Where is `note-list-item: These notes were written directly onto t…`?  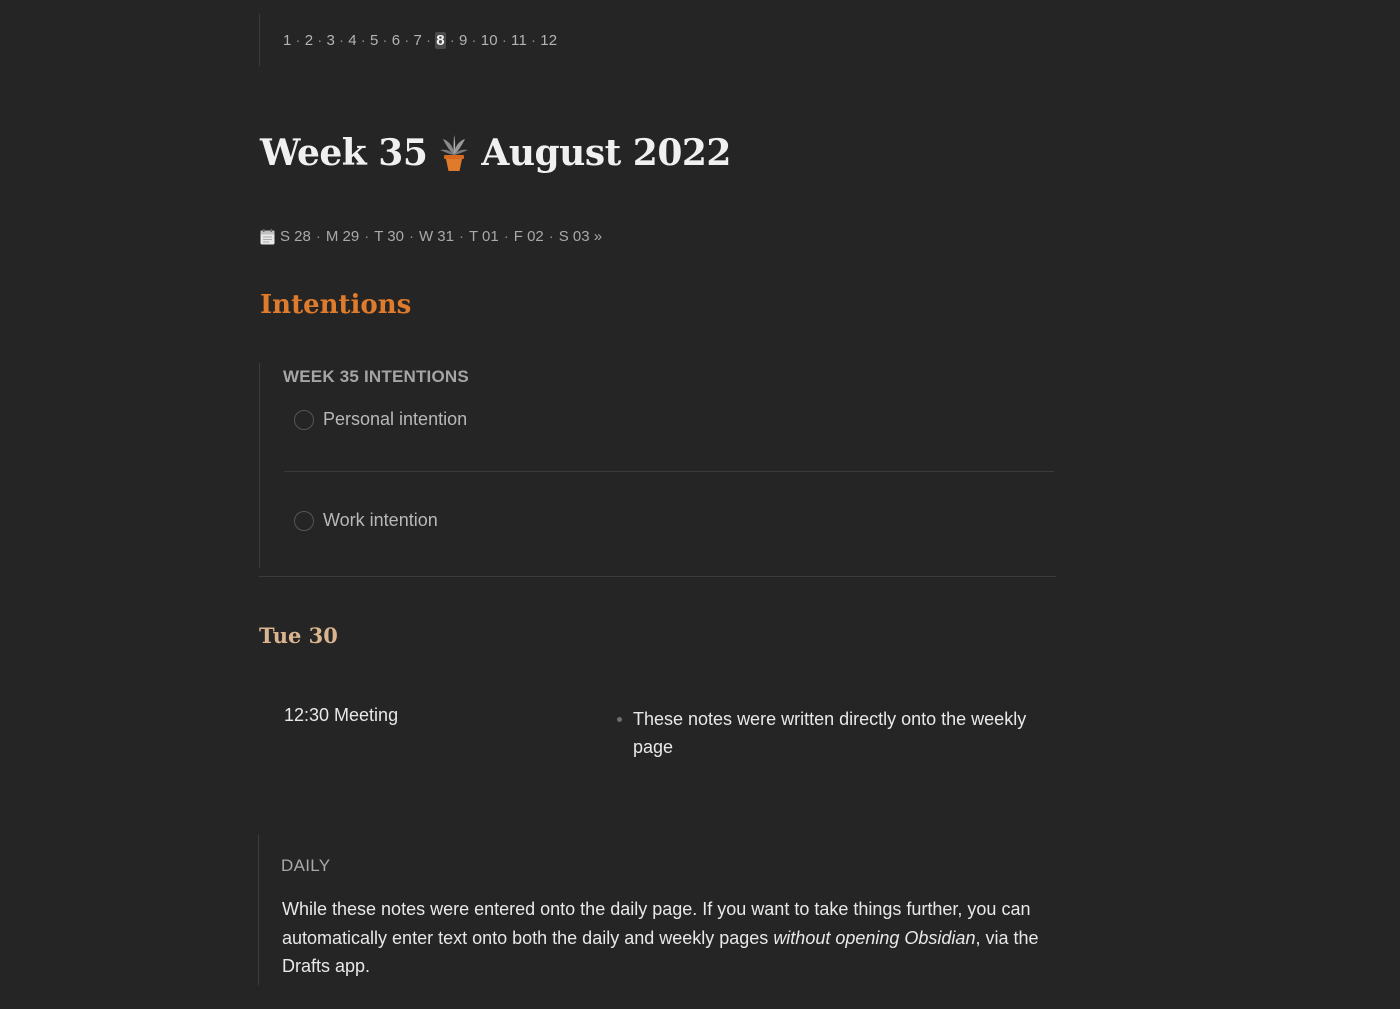 note-list-item: These notes were written directly onto t… is located at coordinates (822, 733).